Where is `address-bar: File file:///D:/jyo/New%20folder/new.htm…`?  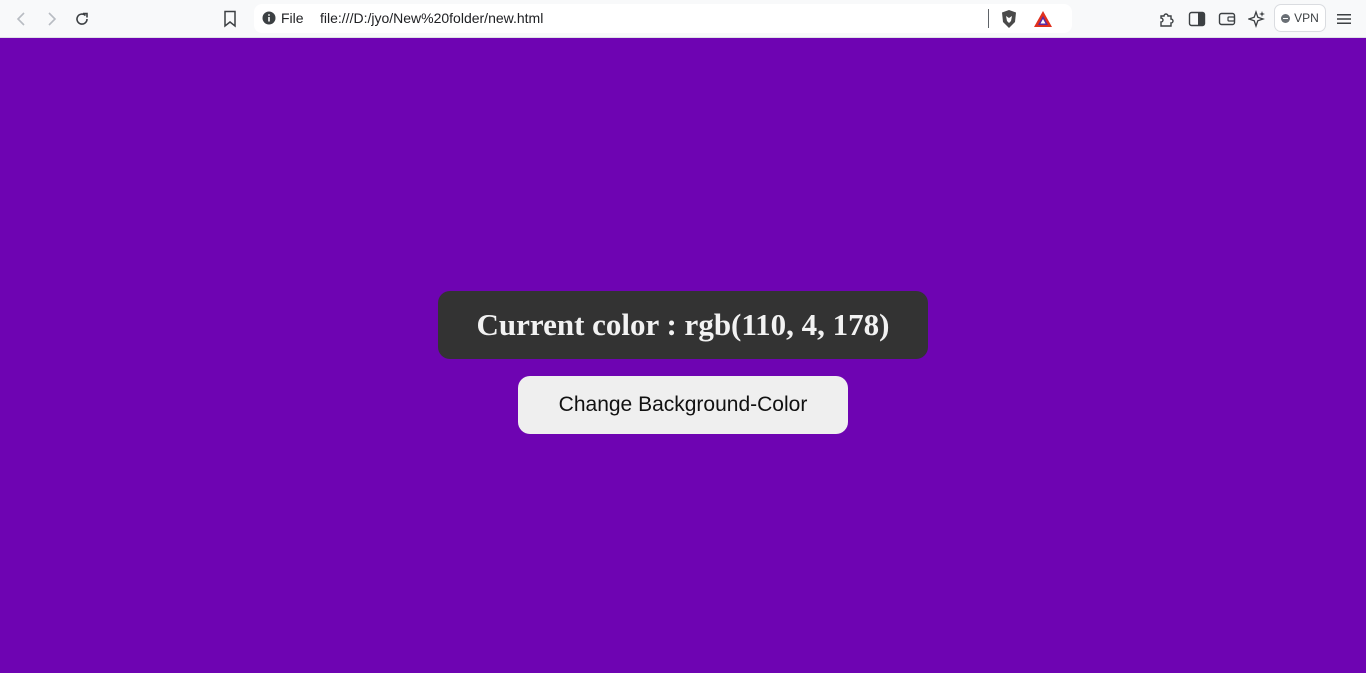 address-bar: File file:///D:/jyo/New%20folder/new.htm… is located at coordinates (663, 18).